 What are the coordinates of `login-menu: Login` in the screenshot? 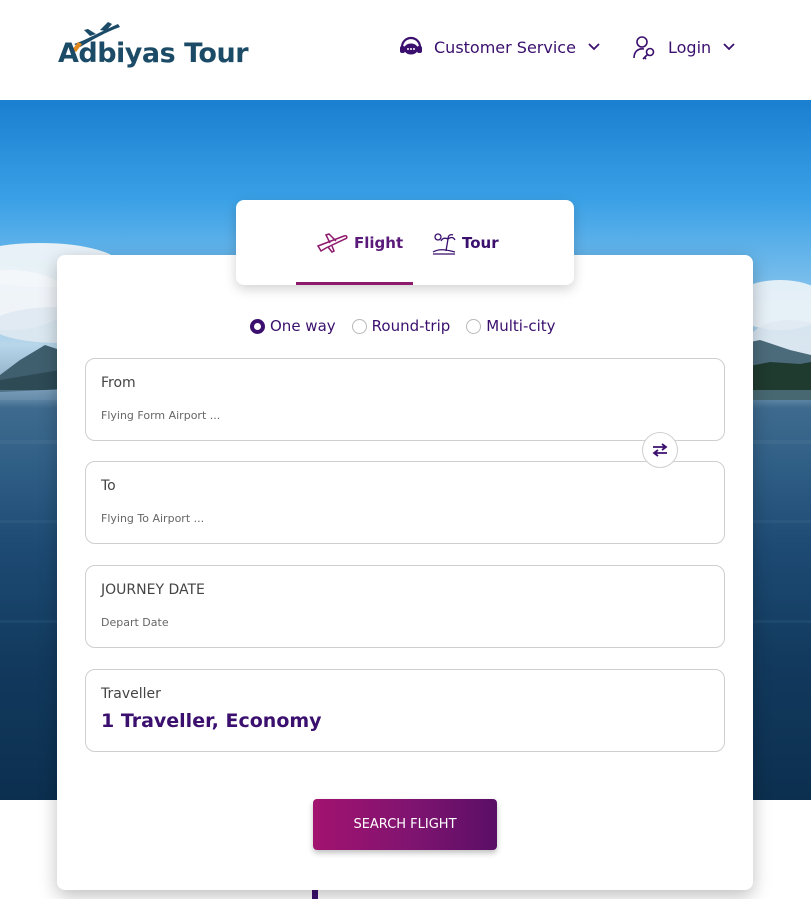 It's located at (683, 47).